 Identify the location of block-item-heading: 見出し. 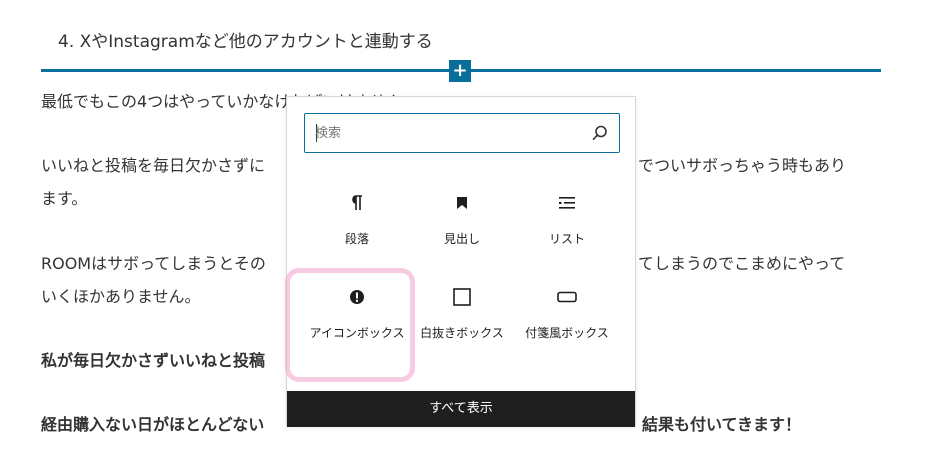
(462, 221).